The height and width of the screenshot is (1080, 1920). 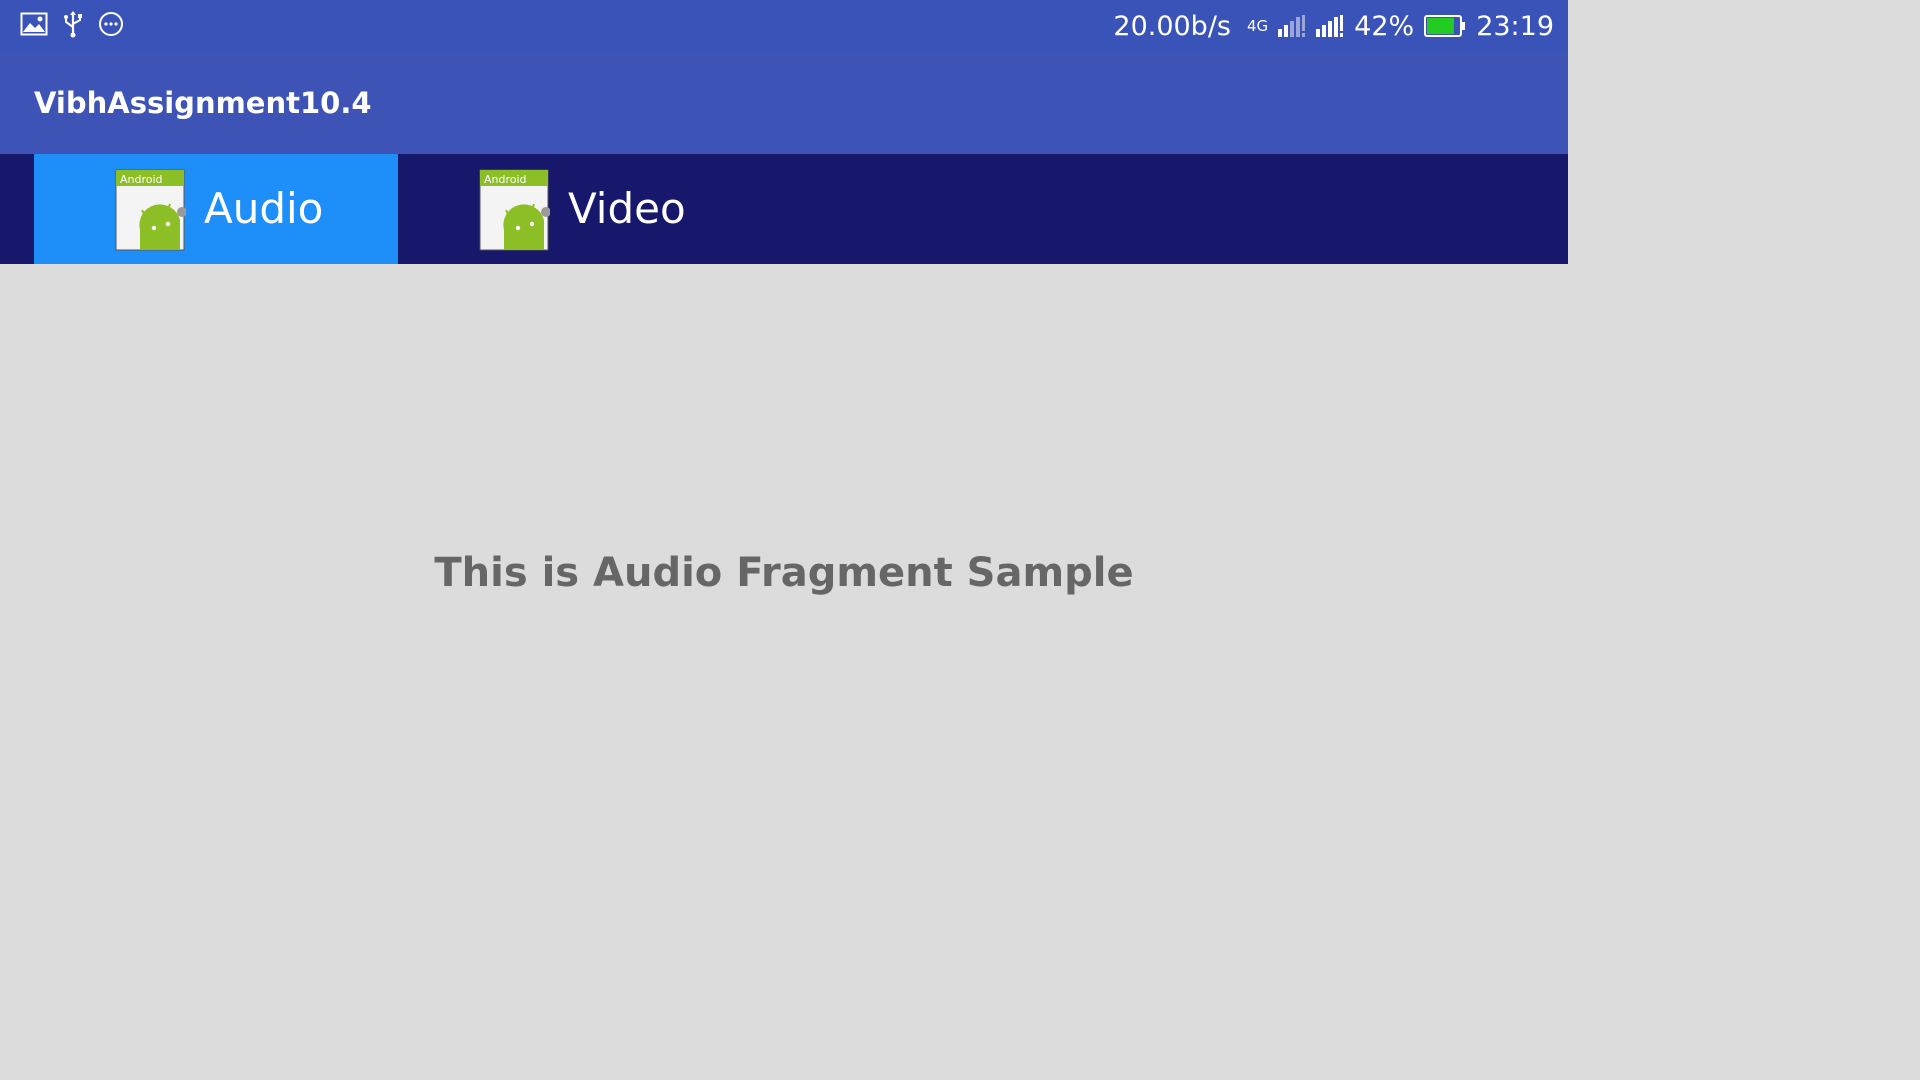 I want to click on tab-video-label: Video, so click(x=627, y=208).